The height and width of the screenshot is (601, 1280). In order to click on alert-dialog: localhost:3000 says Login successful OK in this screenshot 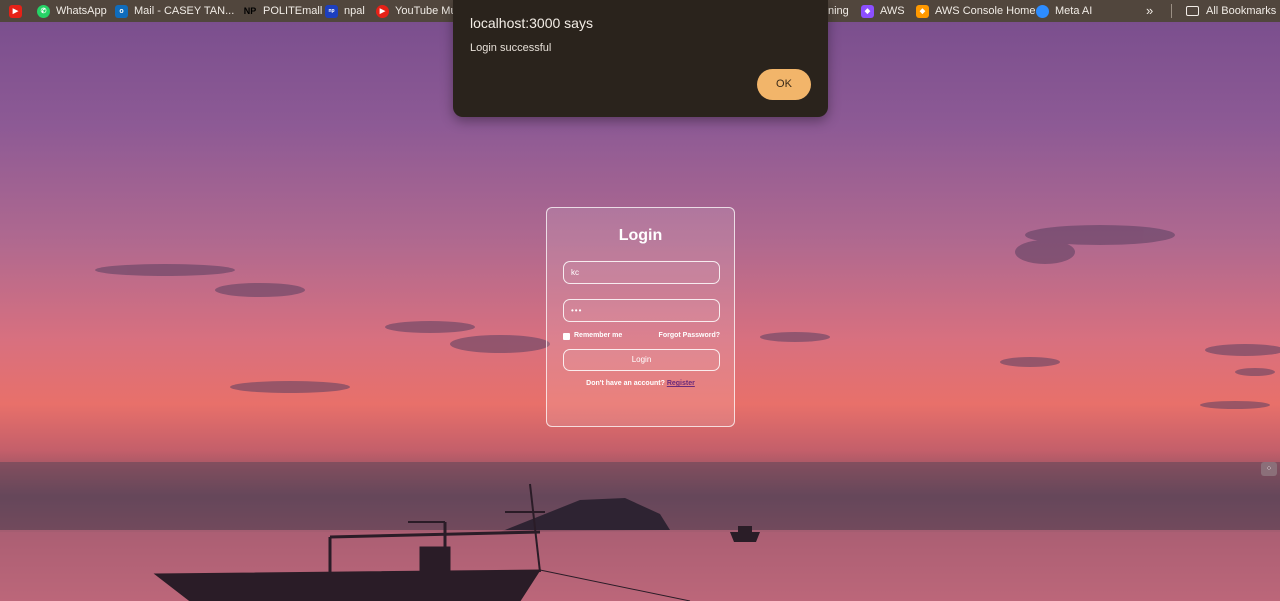, I will do `click(640, 58)`.